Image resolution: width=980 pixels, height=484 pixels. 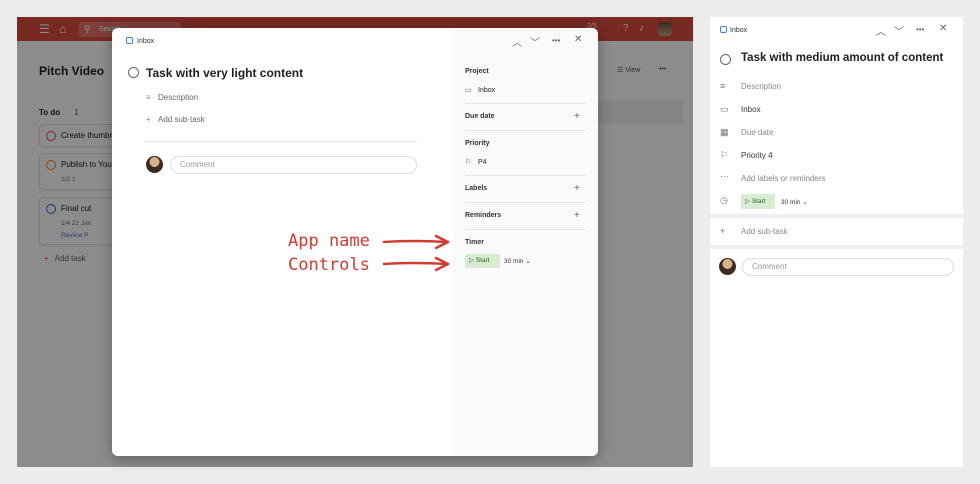 I want to click on stopwatch-icon: ◷, so click(x=724, y=200).